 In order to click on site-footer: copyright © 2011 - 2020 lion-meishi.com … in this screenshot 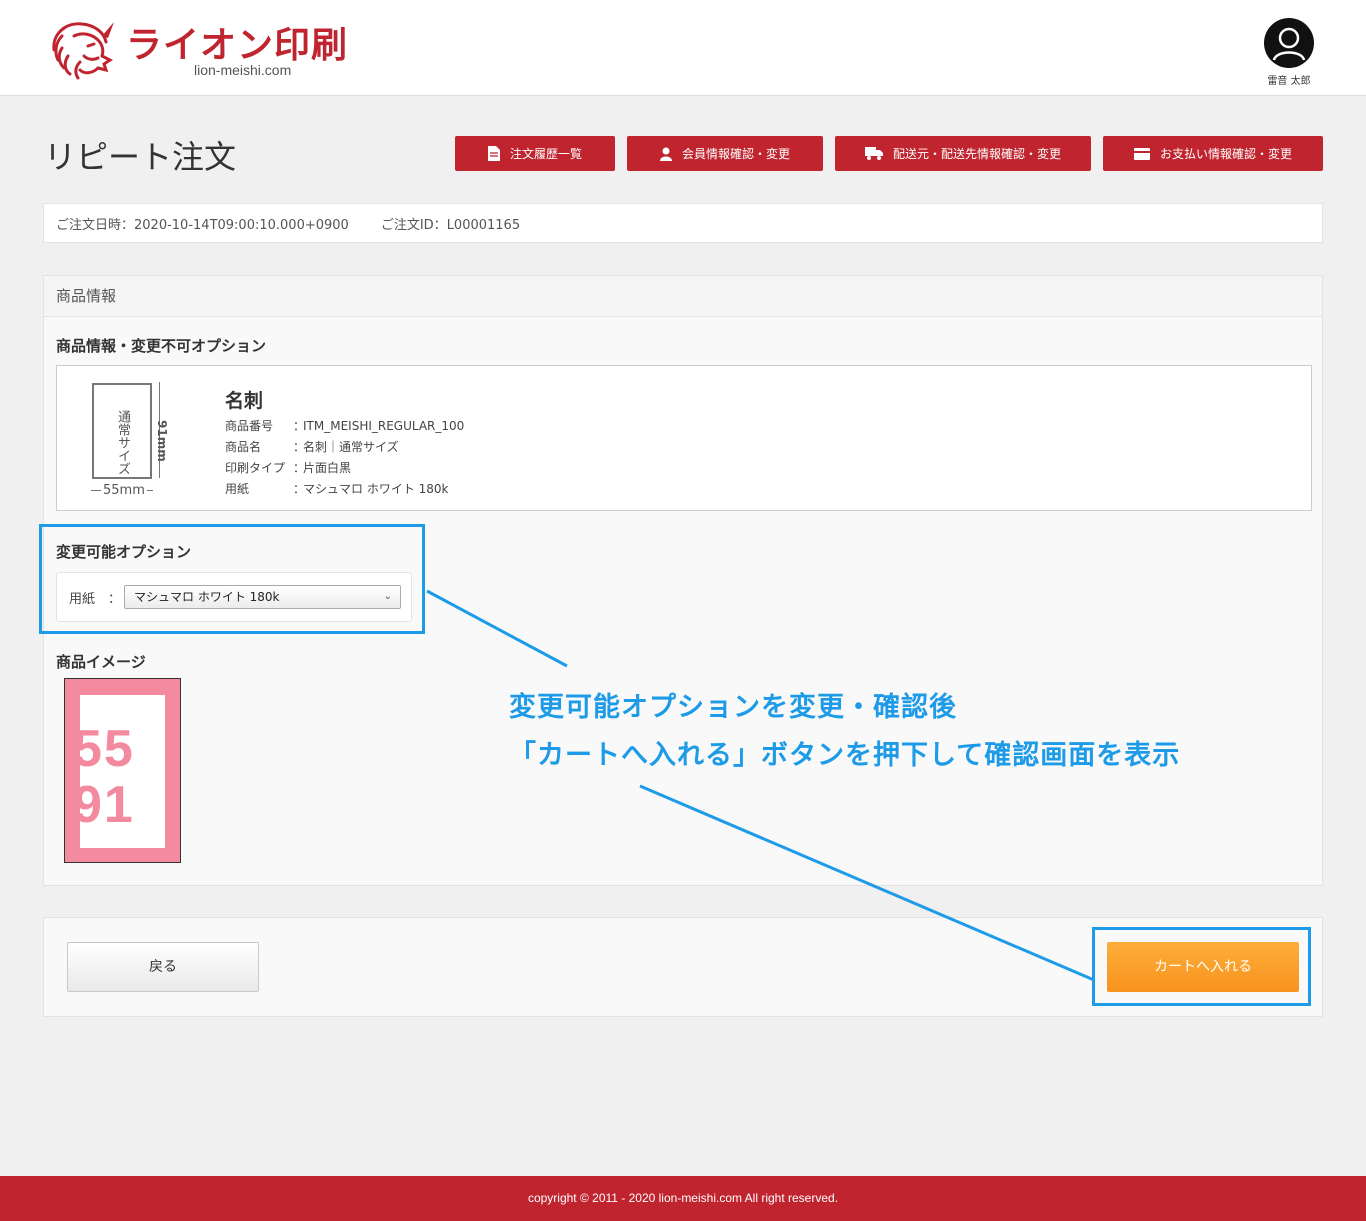, I will do `click(683, 1198)`.